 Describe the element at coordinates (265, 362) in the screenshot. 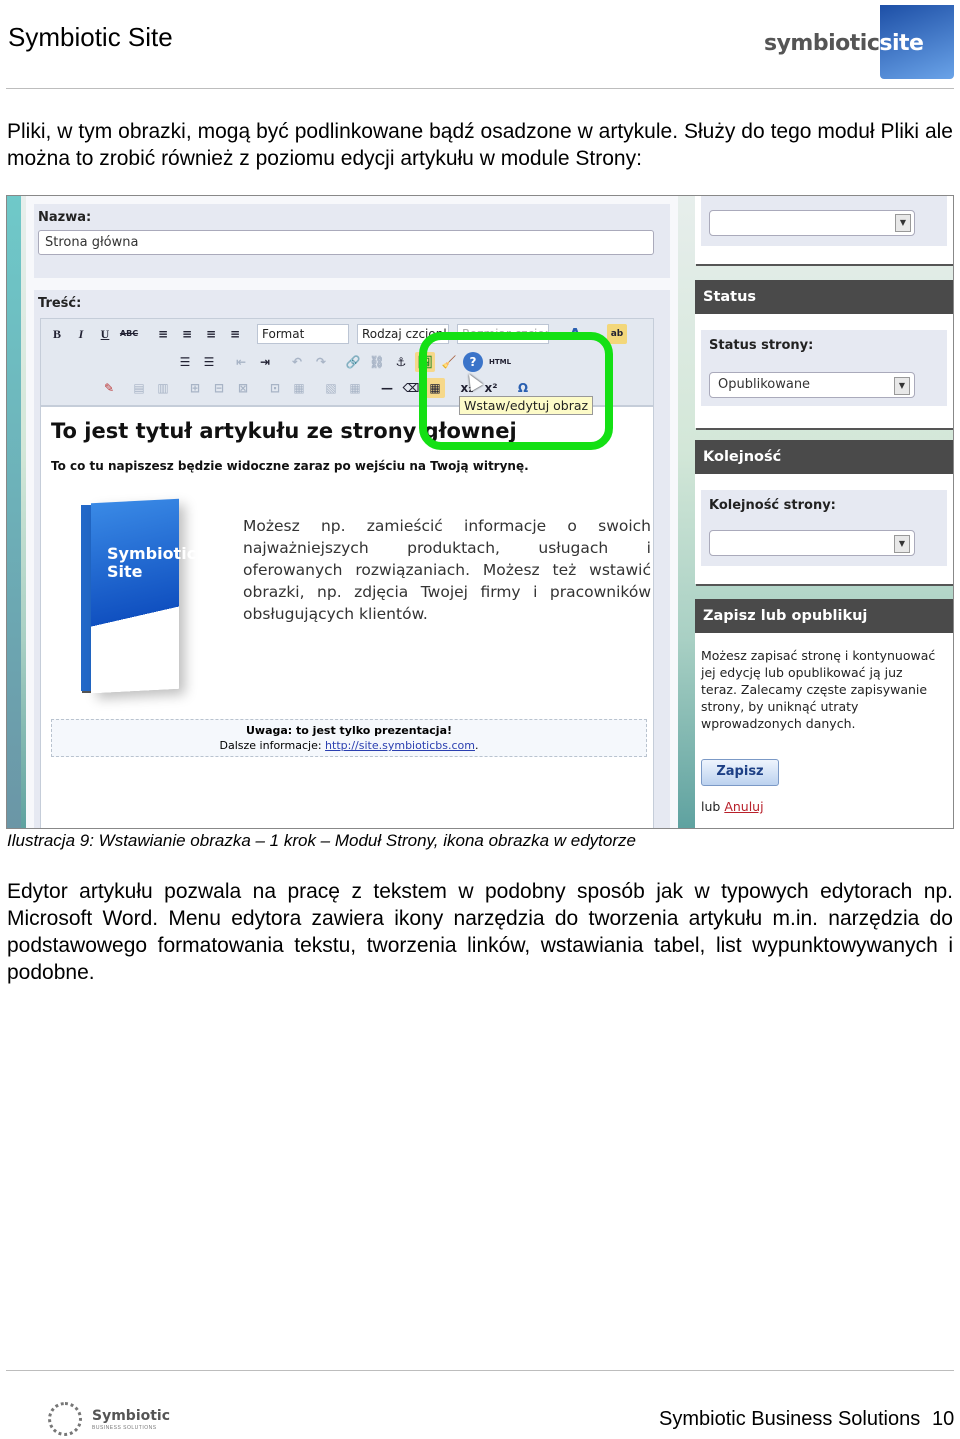

I see `indent-button: ⇥` at that location.